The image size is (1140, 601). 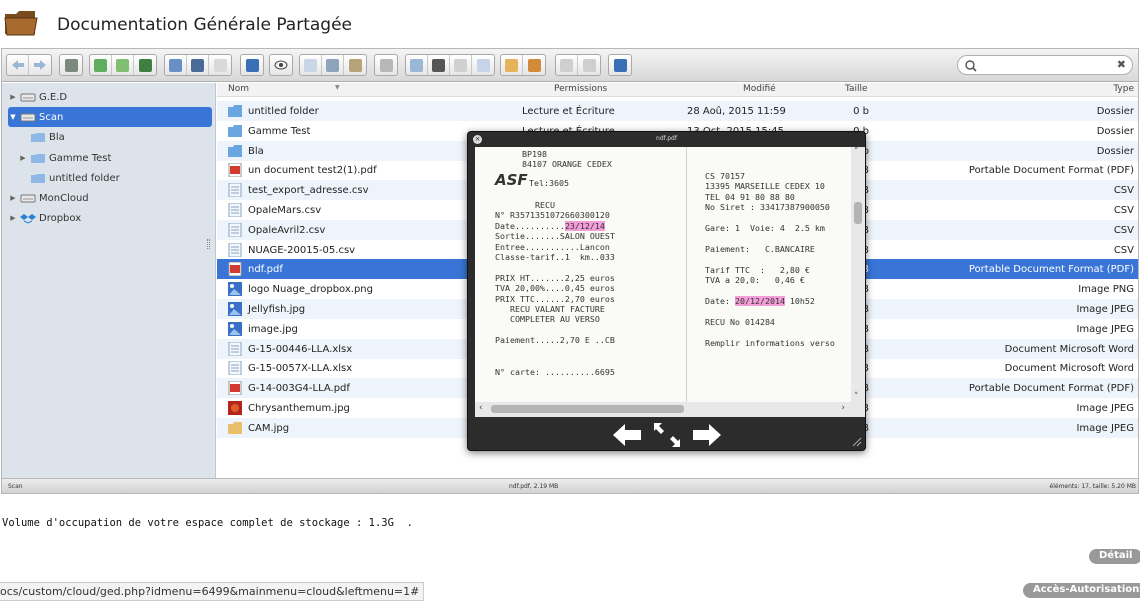 What do you see at coordinates (584, 225) in the screenshot?
I see `highlighted-date: 23/12/14` at bounding box center [584, 225].